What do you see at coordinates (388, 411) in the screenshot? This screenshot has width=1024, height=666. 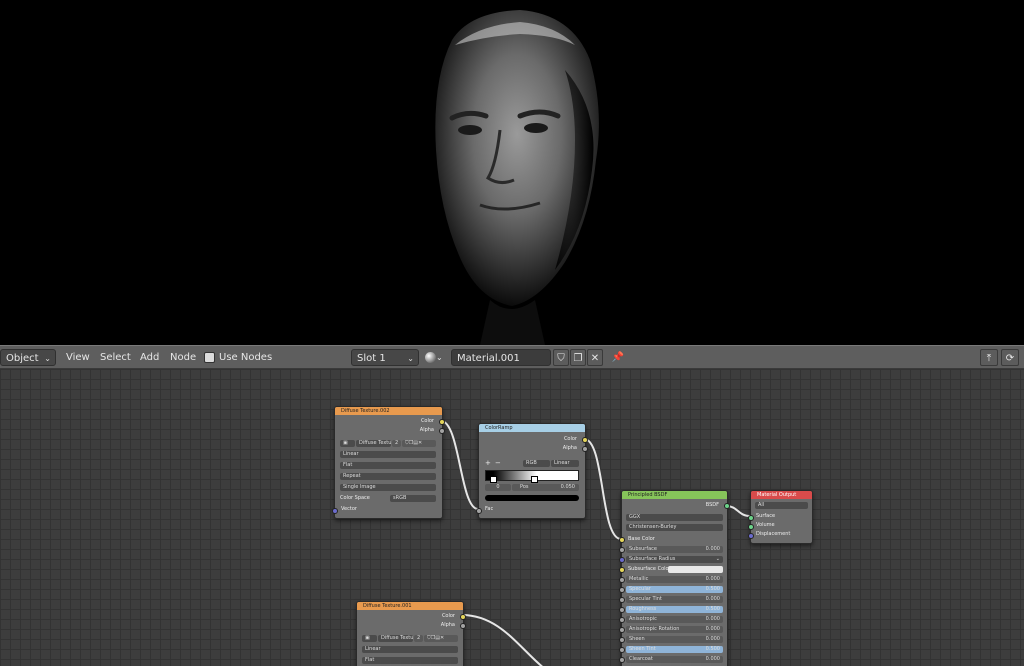 I see `node-header: Diffuse Texture.002` at bounding box center [388, 411].